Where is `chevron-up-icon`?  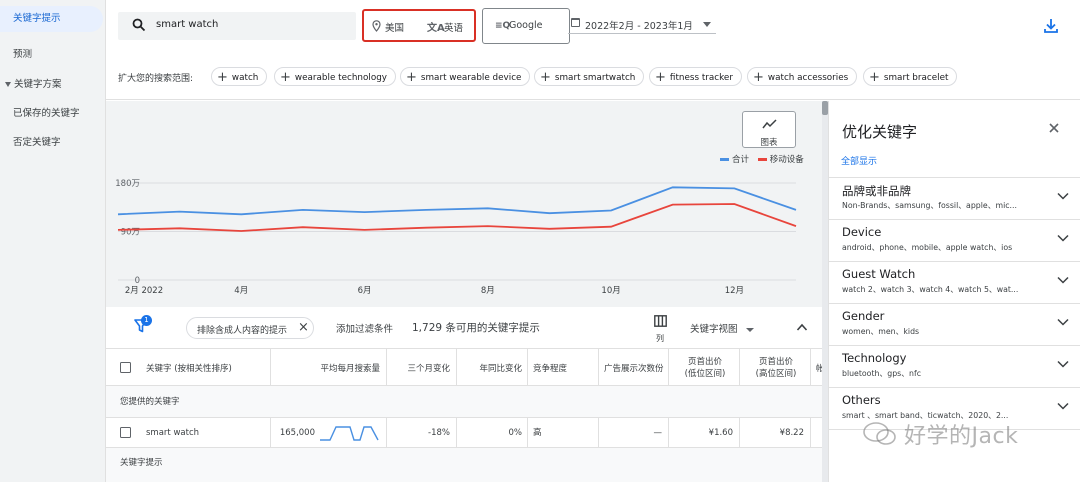
chevron-up-icon is located at coordinates (802, 327).